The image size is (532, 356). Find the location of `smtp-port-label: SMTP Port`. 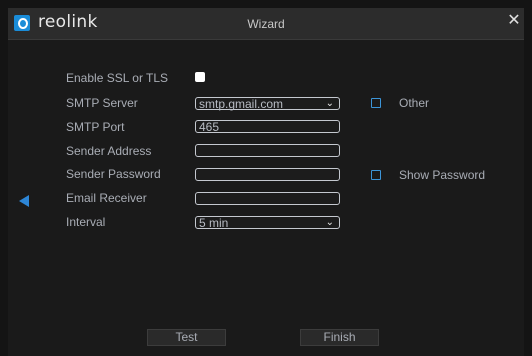

smtp-port-label: SMTP Port is located at coordinates (95, 127).